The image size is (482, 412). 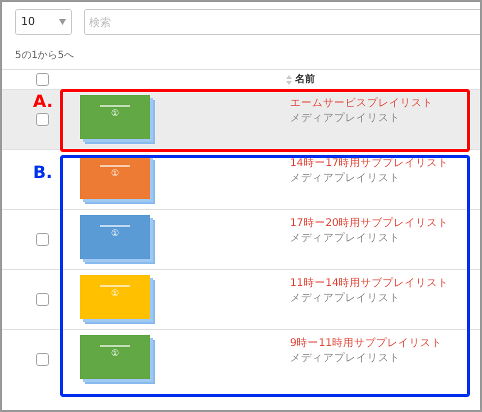 I want to click on playlist-title: 17時ー20時用サブプレイリスト, so click(x=369, y=223).